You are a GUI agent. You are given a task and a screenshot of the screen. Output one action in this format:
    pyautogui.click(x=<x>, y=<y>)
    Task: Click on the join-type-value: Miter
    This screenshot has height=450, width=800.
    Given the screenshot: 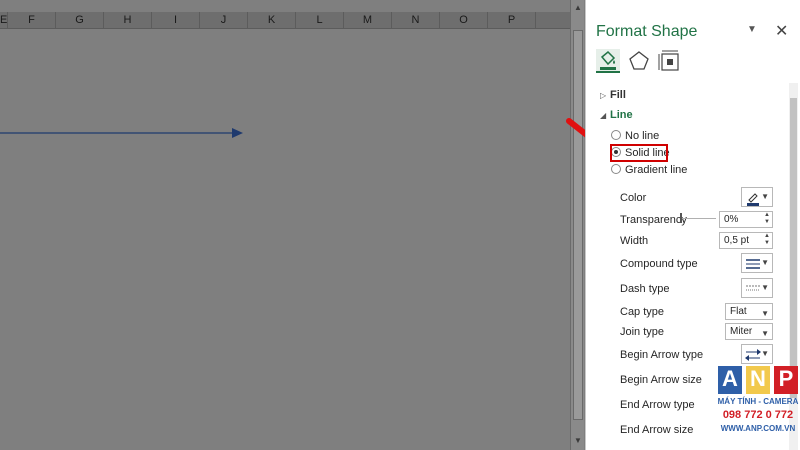 What is the action you would take?
    pyautogui.click(x=741, y=331)
    